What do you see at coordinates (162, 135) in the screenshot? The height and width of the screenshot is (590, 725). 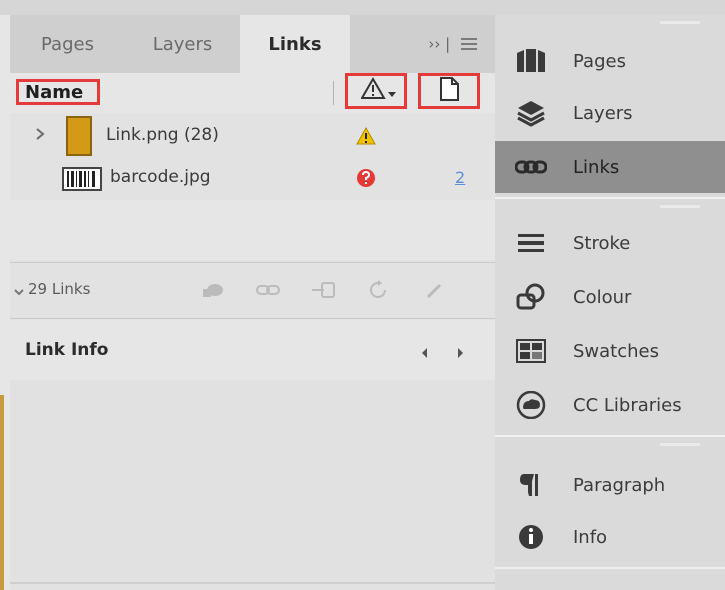 I see `link-name: Link.png (28)` at bounding box center [162, 135].